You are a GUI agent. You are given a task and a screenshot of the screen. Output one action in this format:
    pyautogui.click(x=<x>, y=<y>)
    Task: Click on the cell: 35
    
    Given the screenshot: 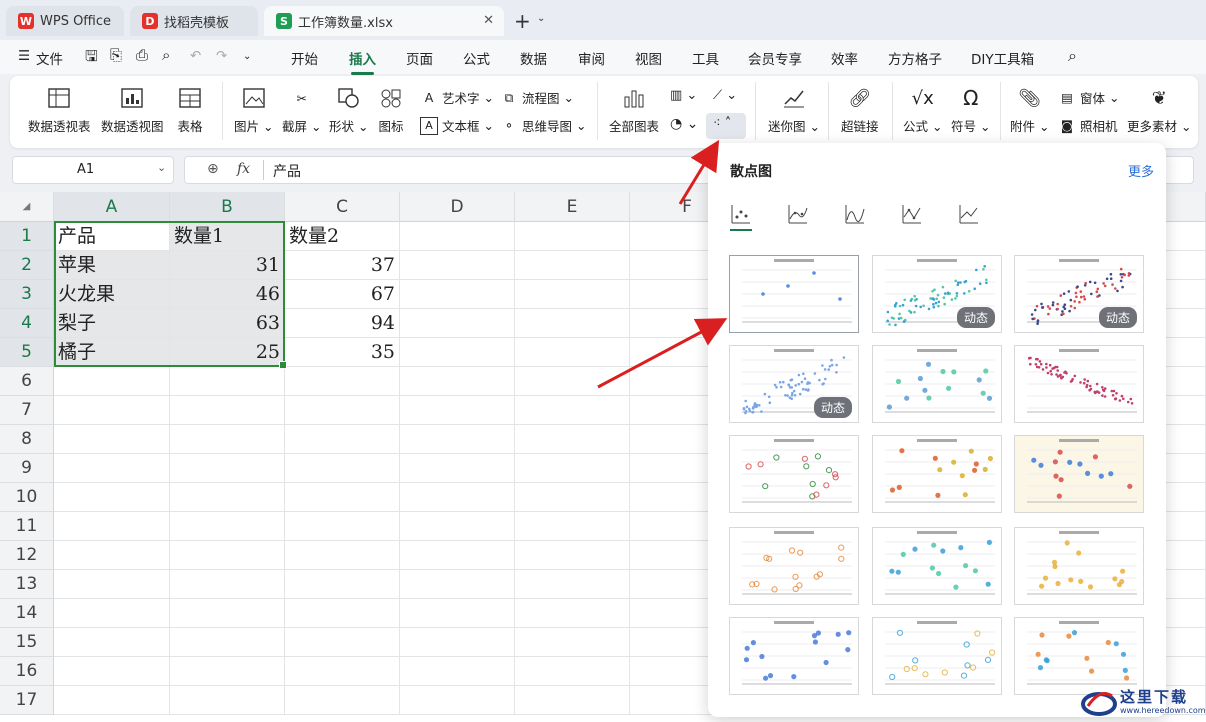 What is the action you would take?
    pyautogui.click(x=342, y=352)
    